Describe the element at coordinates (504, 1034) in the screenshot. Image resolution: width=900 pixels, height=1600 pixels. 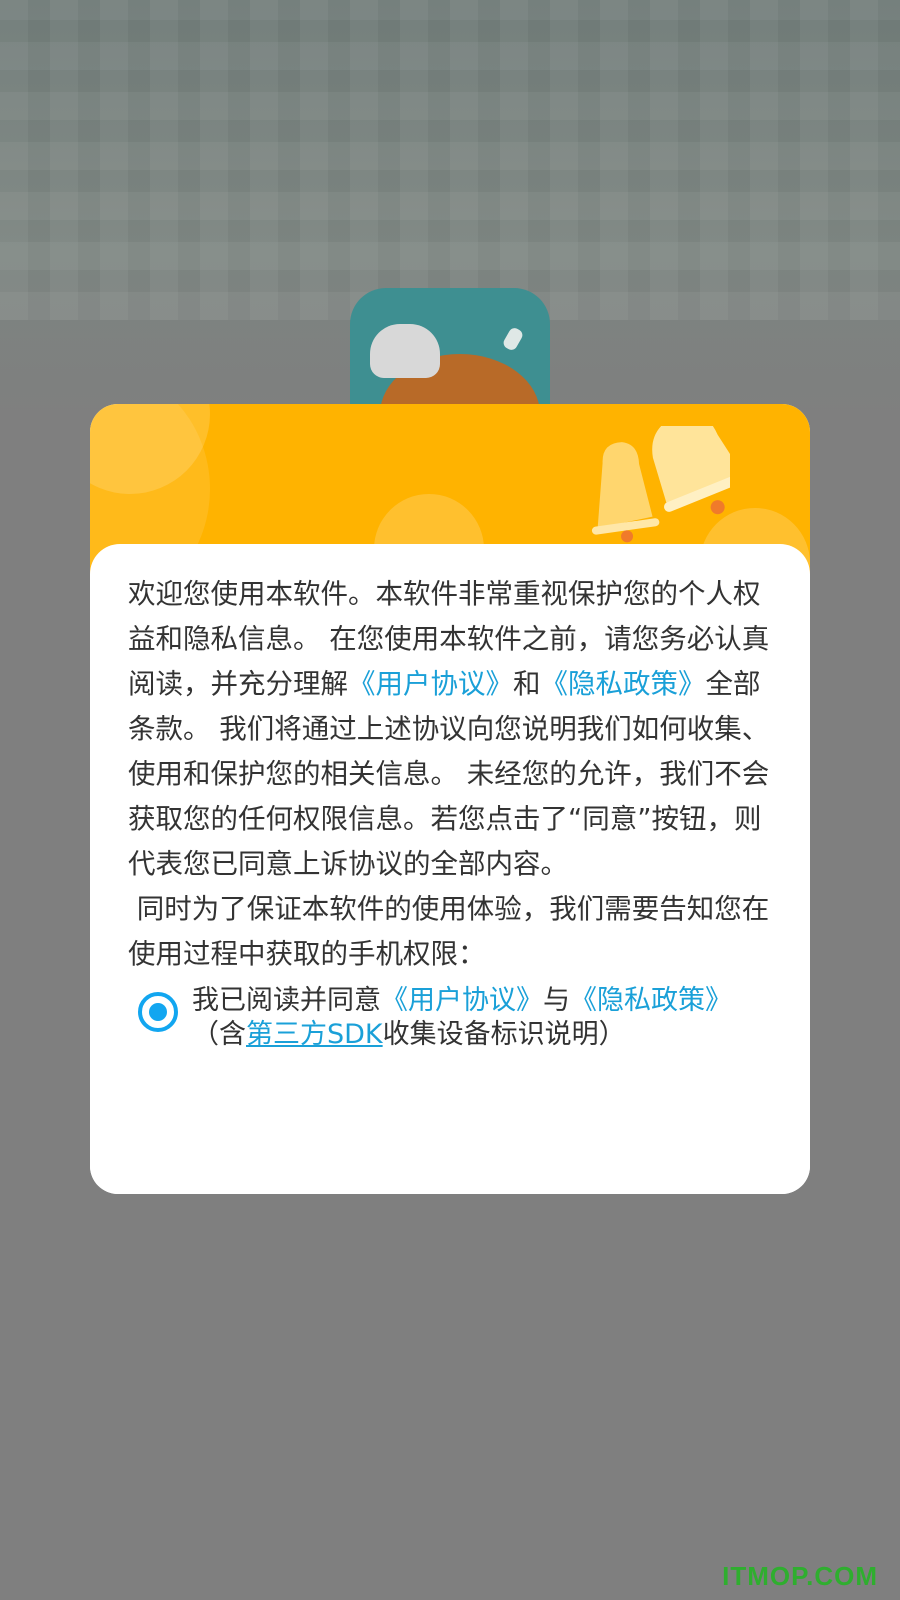
I see `consent-suffix: 收集设备标识说明）` at that location.